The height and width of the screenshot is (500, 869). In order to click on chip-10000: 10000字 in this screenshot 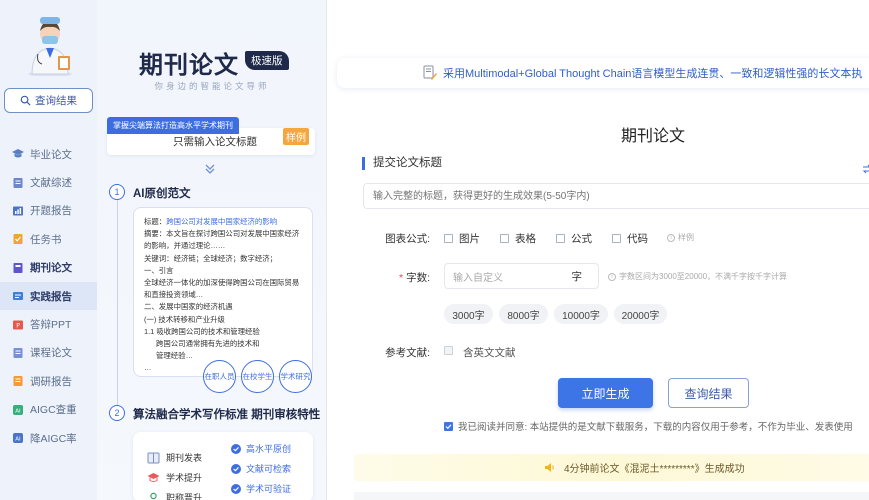, I will do `click(581, 314)`.